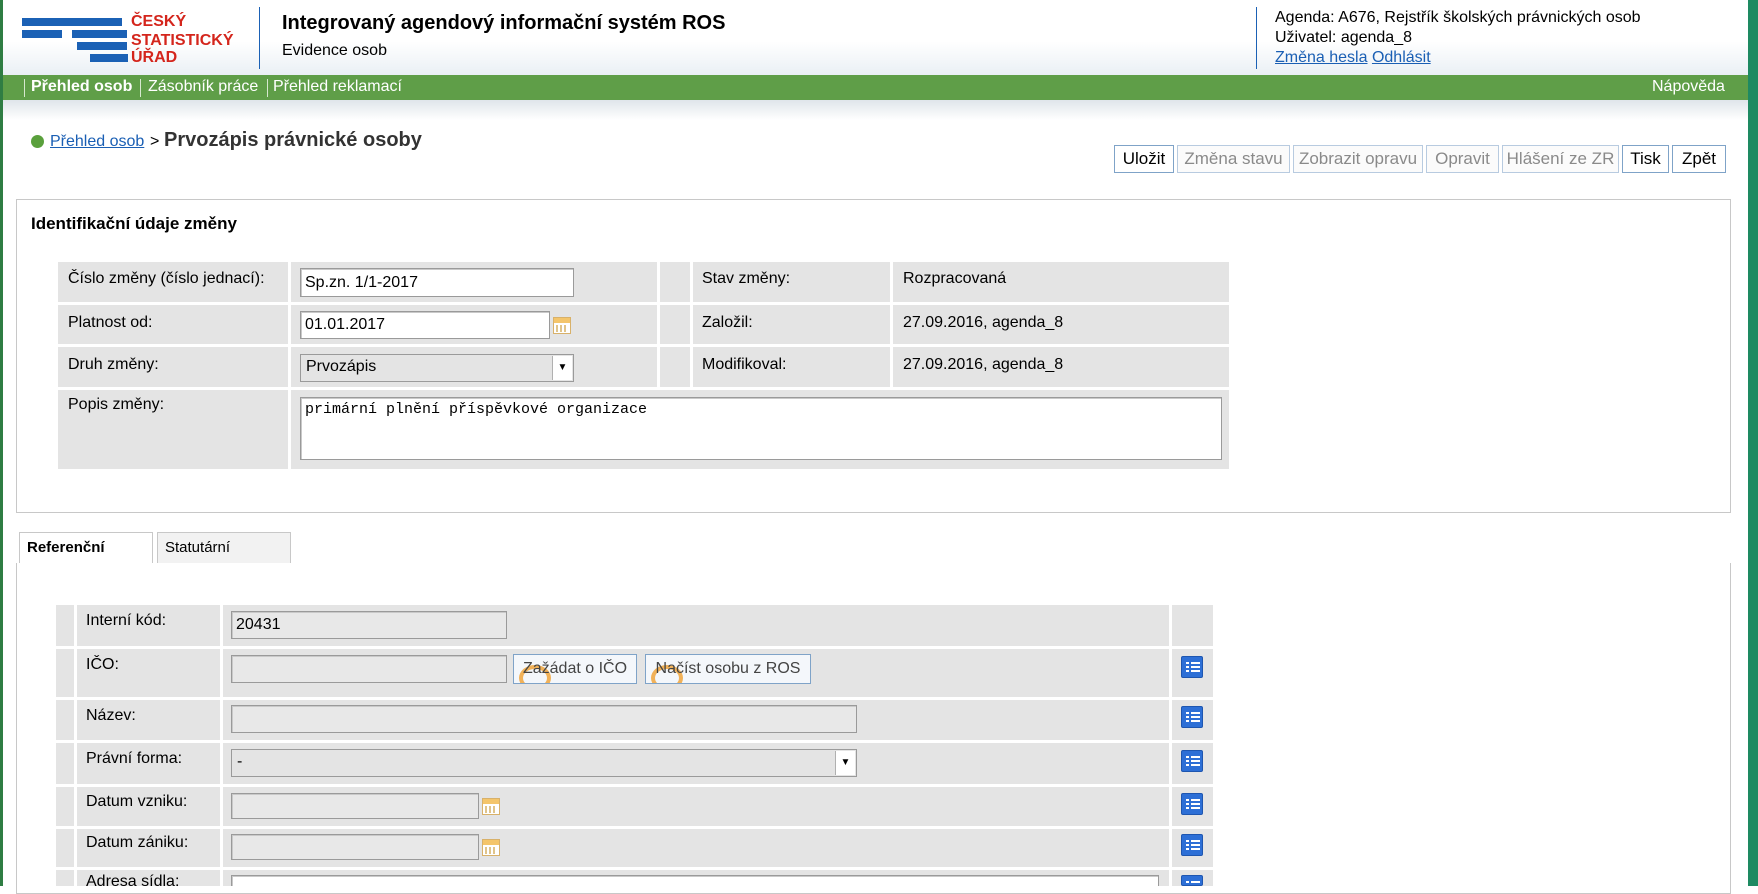 This screenshot has width=1758, height=894. I want to click on zr-report-button: Hlášení ze ZR, so click(1560, 159).